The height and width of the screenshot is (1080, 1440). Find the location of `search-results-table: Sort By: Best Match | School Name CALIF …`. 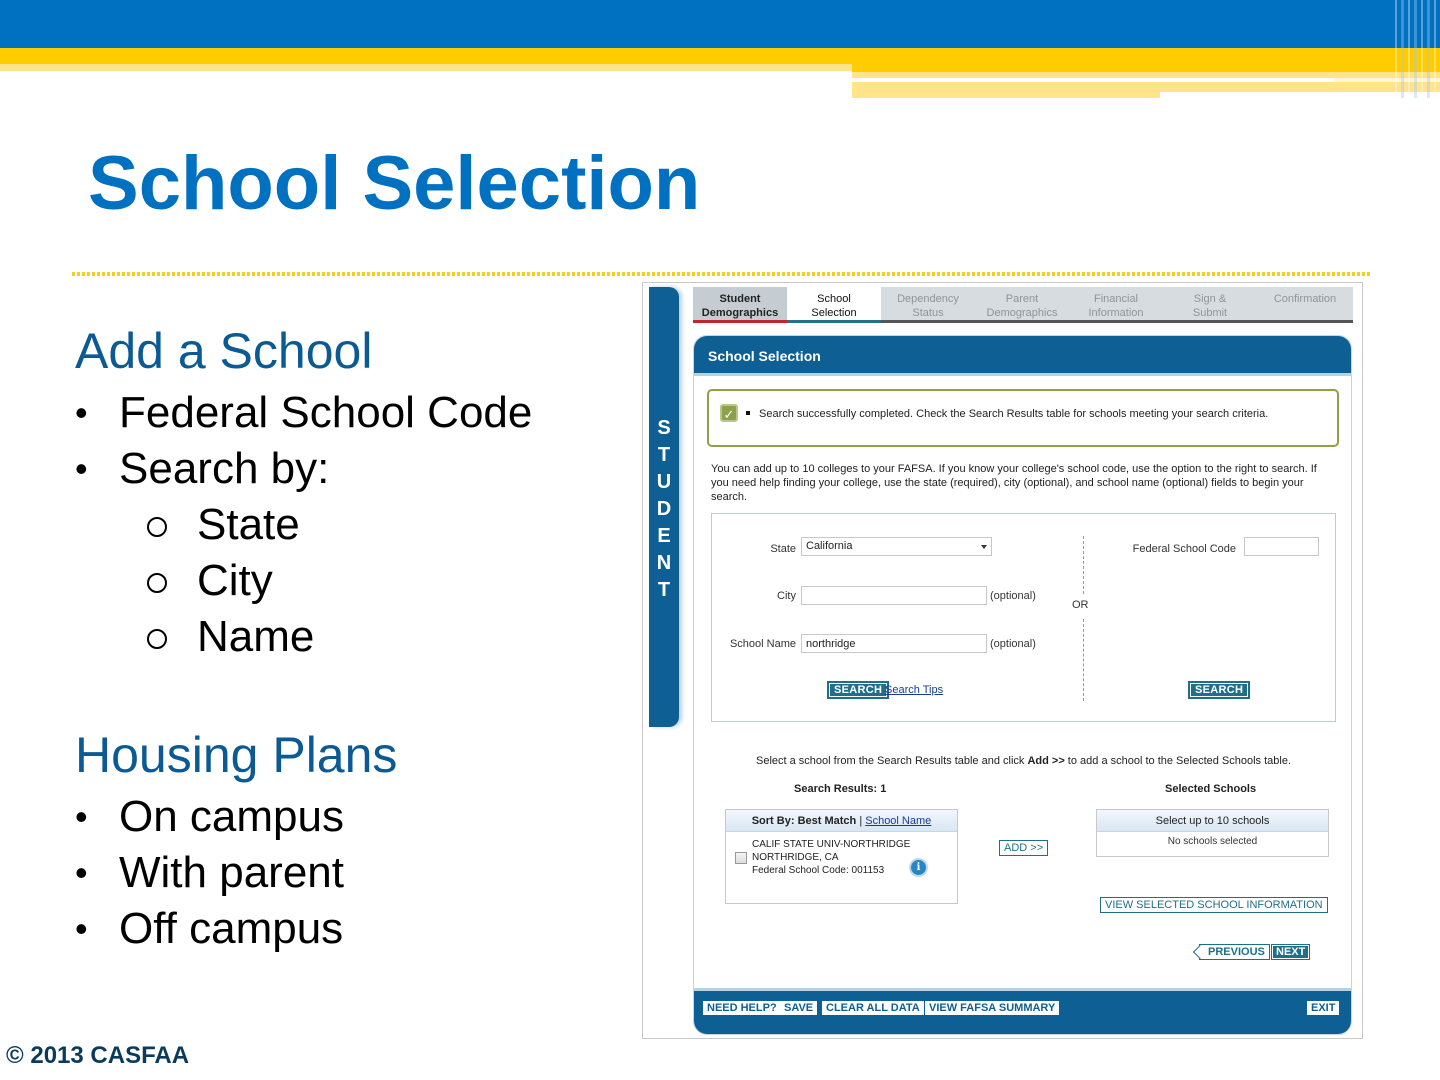

search-results-table: Sort By: Best Match | School Name CALIF … is located at coordinates (841, 856).